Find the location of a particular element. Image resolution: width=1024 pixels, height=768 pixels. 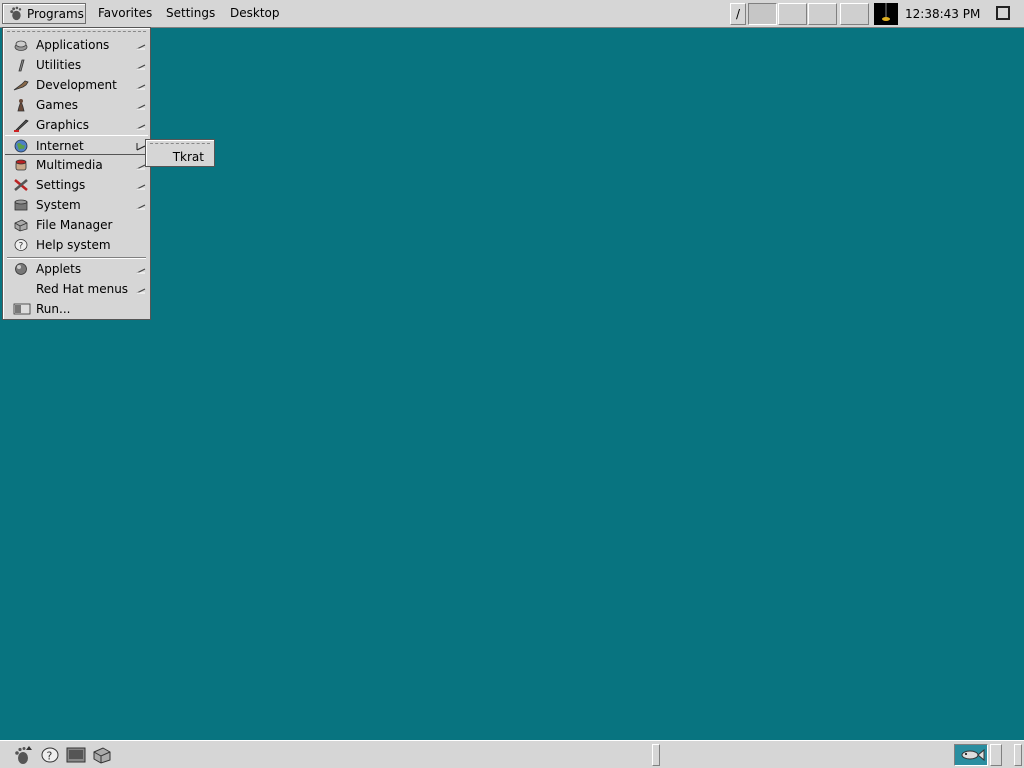

lamp-icon is located at coordinates (886, 12).